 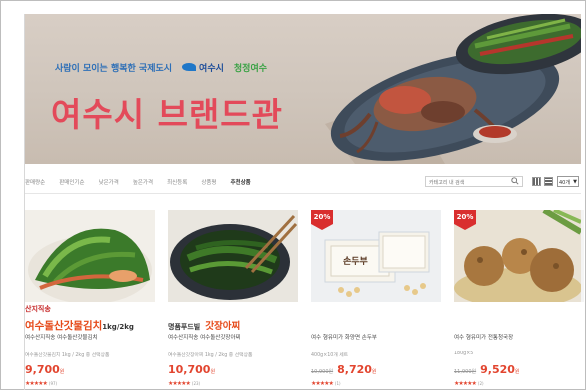 I want to click on rating-stars: ★★★★★ (97), so click(x=41, y=383).